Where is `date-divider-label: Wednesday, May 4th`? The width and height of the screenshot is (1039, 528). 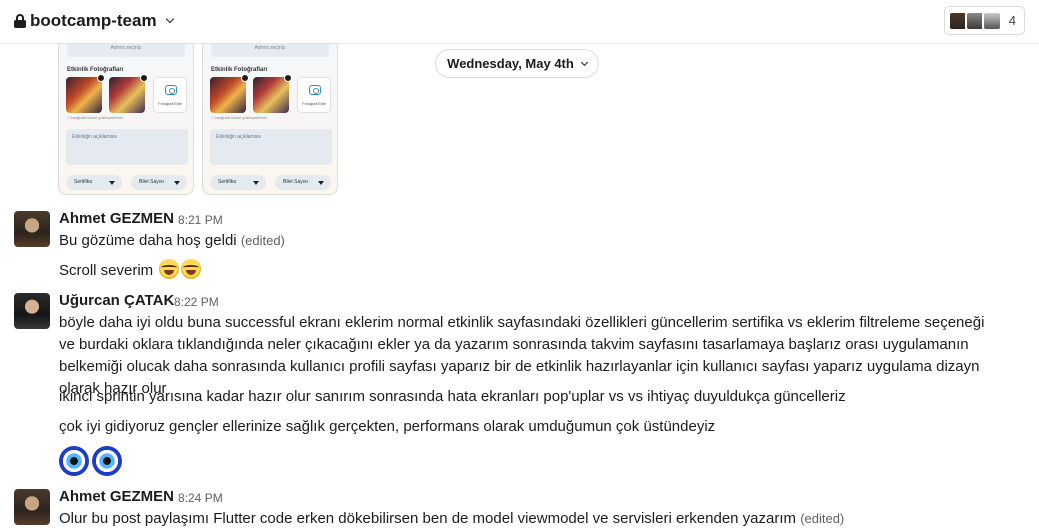
date-divider-label: Wednesday, May 4th is located at coordinates (510, 63).